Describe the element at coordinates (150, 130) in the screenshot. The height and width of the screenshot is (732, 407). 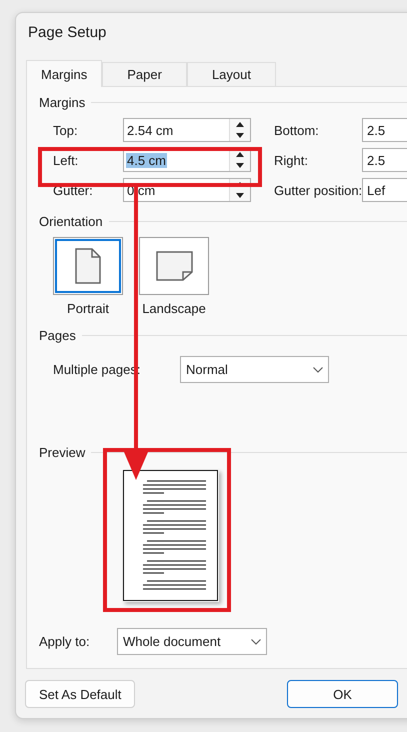
I see `field-value: 2.54 cm` at that location.